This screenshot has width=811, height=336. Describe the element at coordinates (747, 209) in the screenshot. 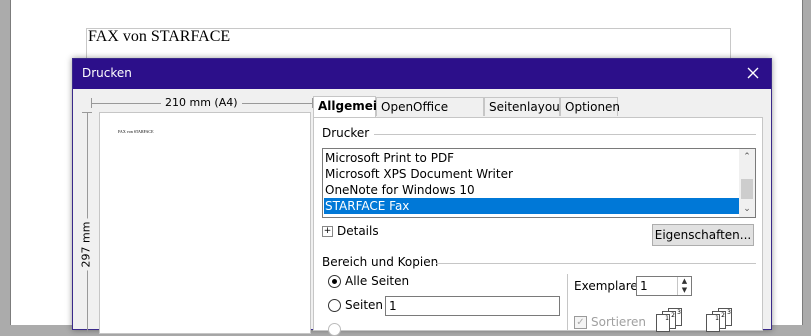

I see `chevron-down-icon: ⌄` at that location.